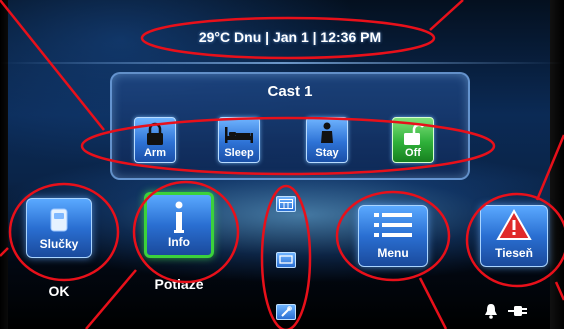 This screenshot has width=564, height=329. Describe the element at coordinates (155, 134) in the screenshot. I see `lock-closed-icon` at that location.